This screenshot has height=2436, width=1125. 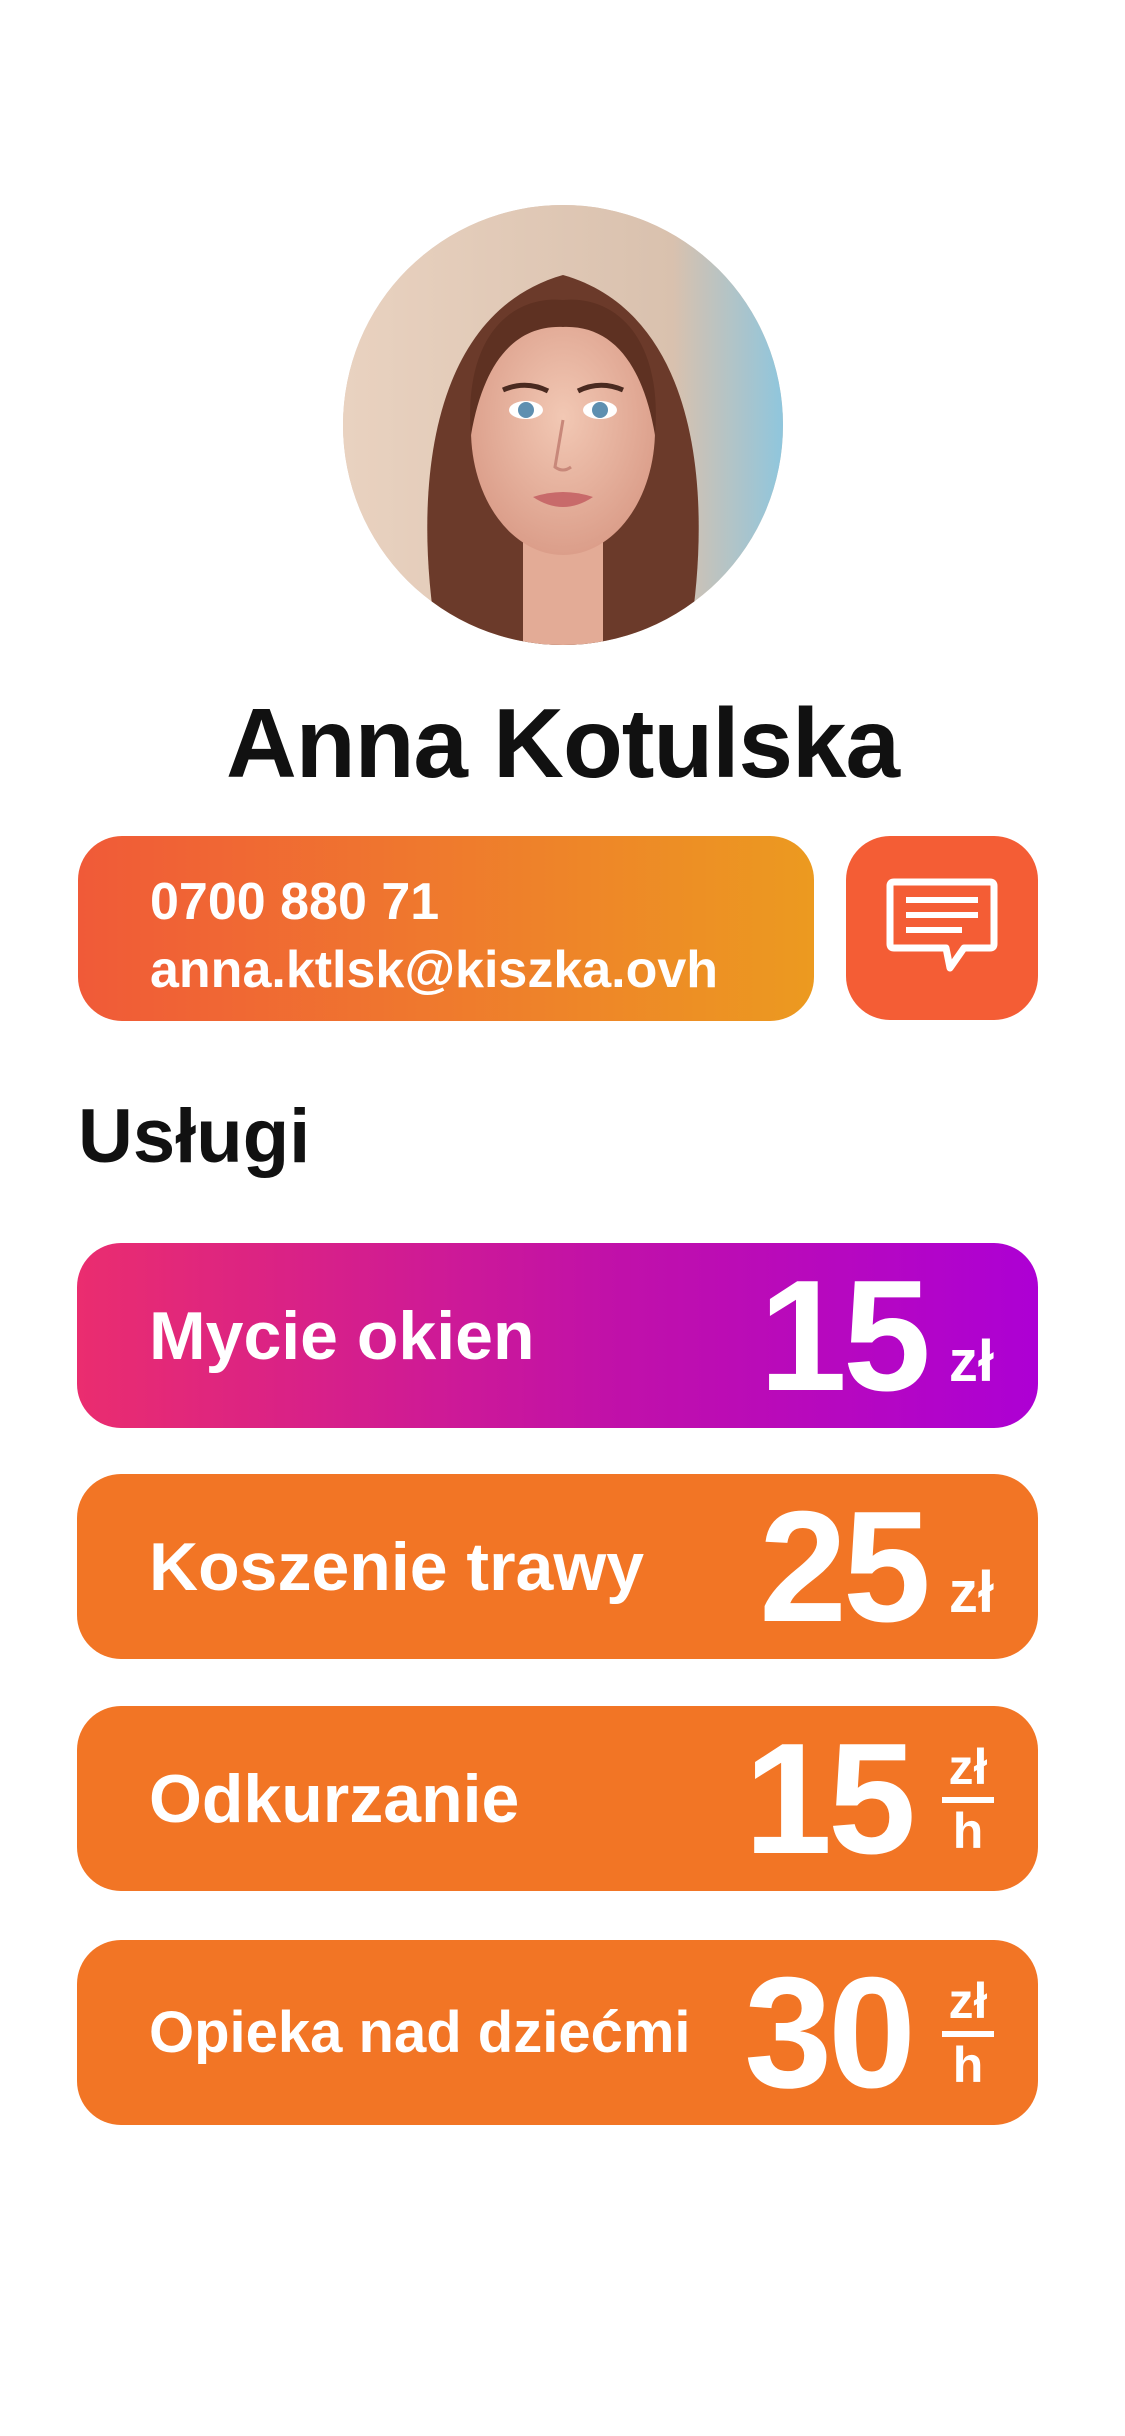 I want to click on service-price: 15 zł, so click(x=876, y=1335).